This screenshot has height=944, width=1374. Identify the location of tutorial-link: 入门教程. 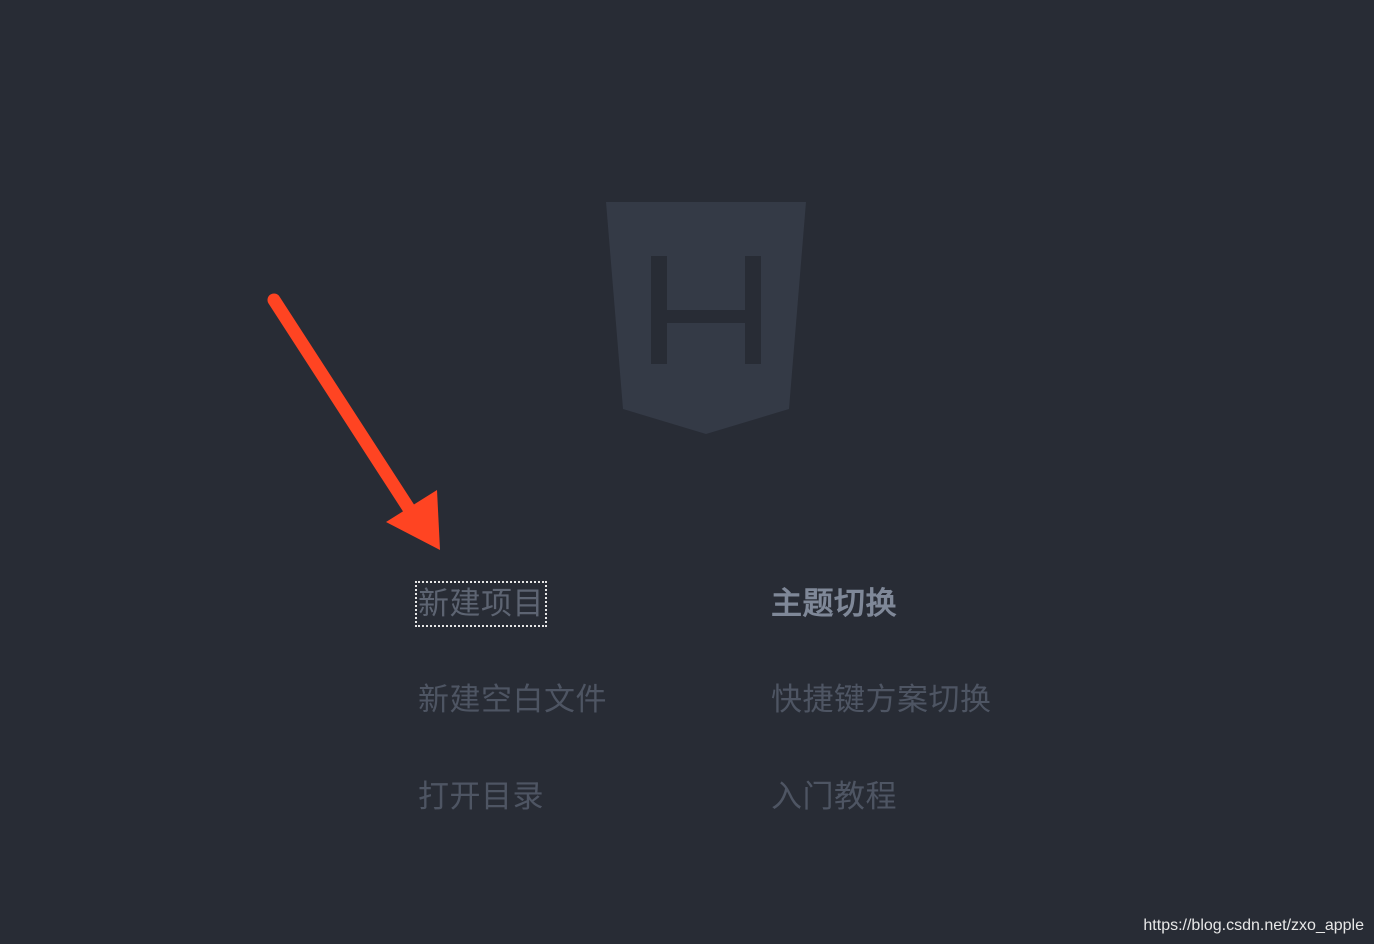
(834, 797).